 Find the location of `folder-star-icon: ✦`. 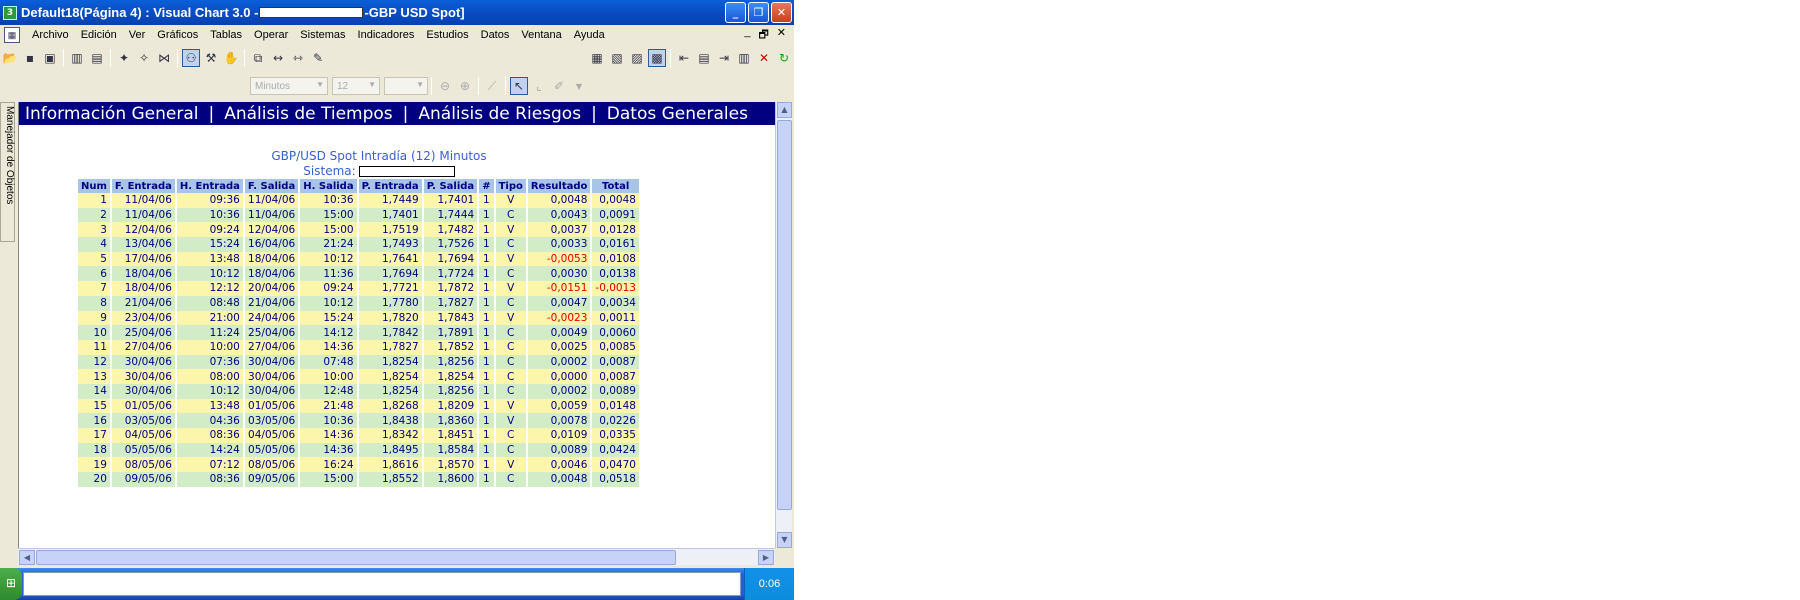

folder-star-icon: ✦ is located at coordinates (124, 58).